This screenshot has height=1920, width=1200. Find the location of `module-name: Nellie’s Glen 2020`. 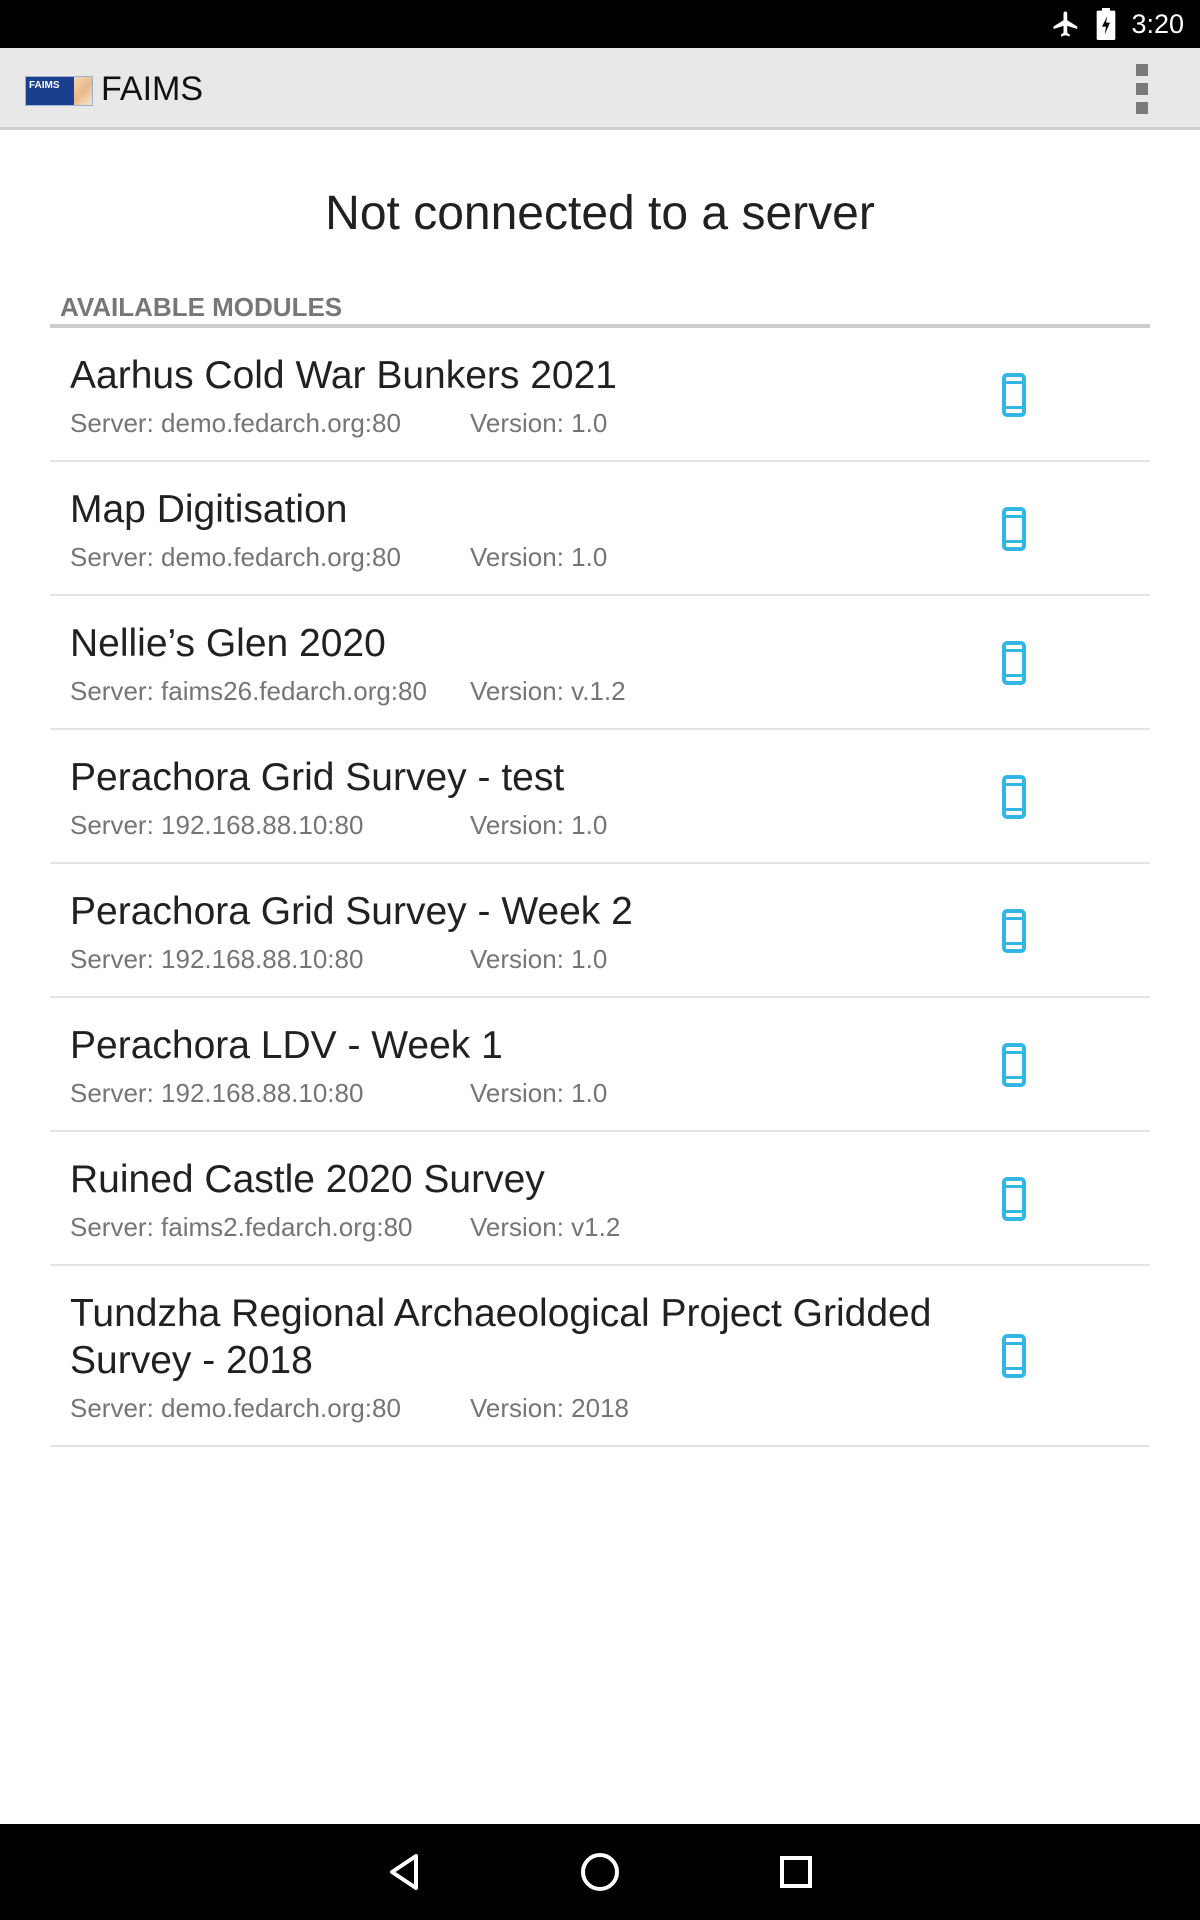

module-name: Nellie’s Glen 2020 is located at coordinates (228, 643).